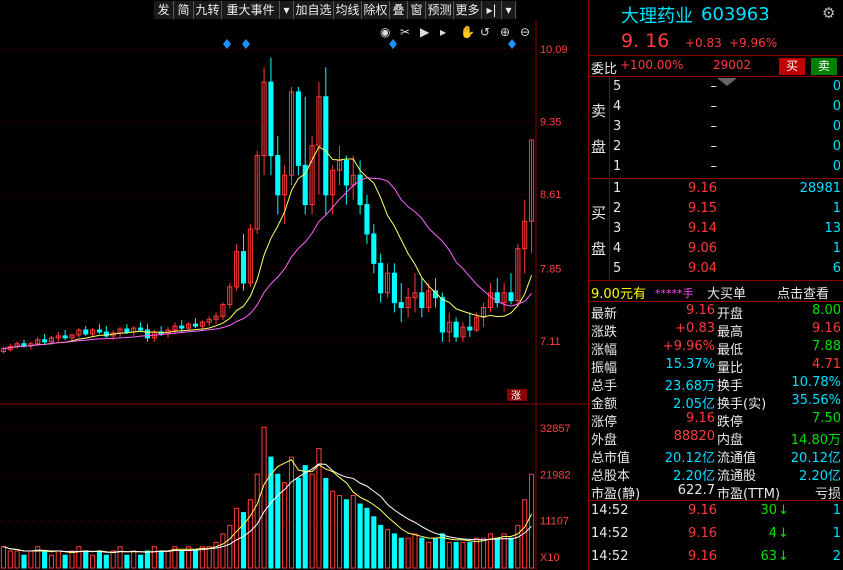  What do you see at coordinates (604, 404) in the screenshot?
I see `stat-label: 金额` at bounding box center [604, 404].